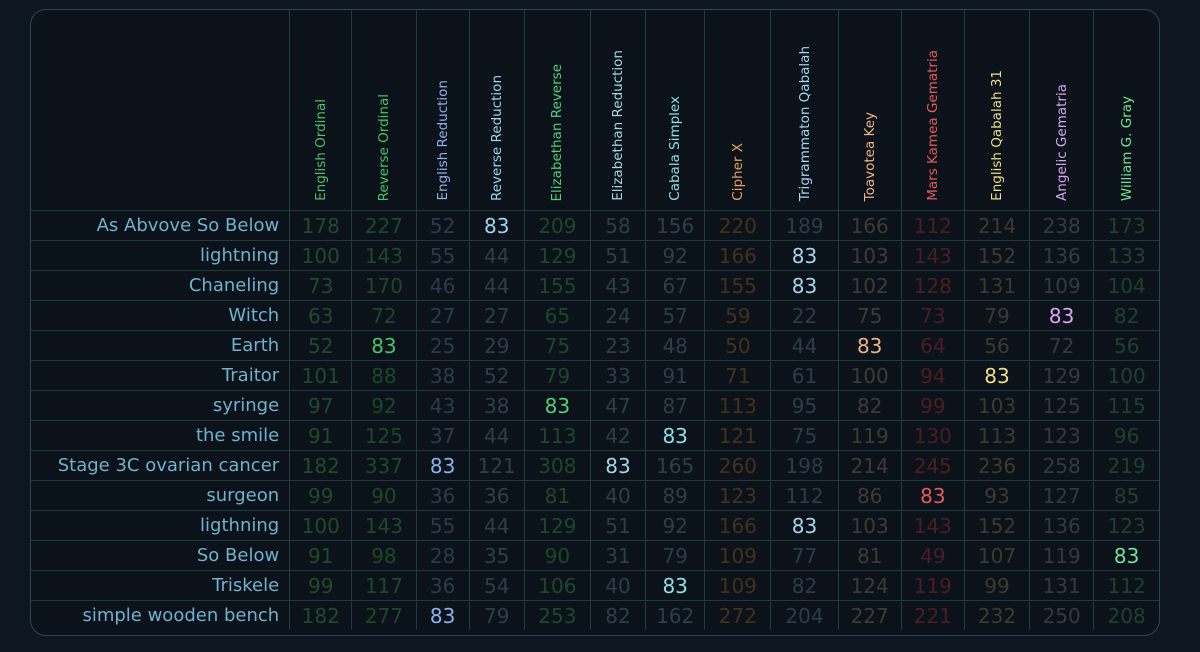 This screenshot has width=1200, height=652. Describe the element at coordinates (618, 315) in the screenshot. I see `value-cell: 24` at that location.